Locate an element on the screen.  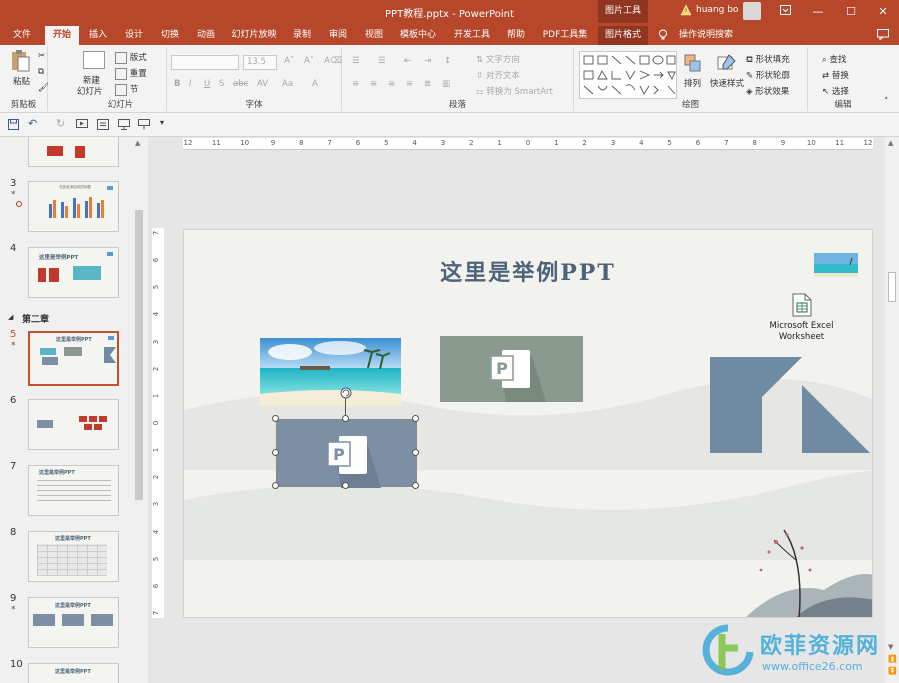
minimize-button: — is located at coordinates (818, 11).